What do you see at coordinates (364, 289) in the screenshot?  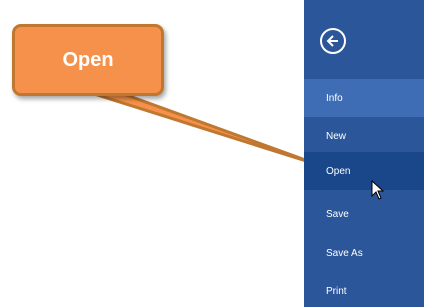 I see `menu-item-print: Print` at bounding box center [364, 289].